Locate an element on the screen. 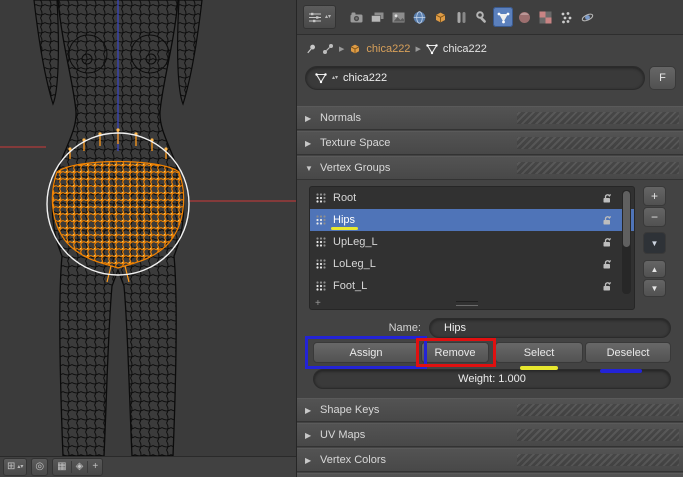 The height and width of the screenshot is (477, 683). panel-vertex-groups-label: Vertex Groups is located at coordinates (355, 168).